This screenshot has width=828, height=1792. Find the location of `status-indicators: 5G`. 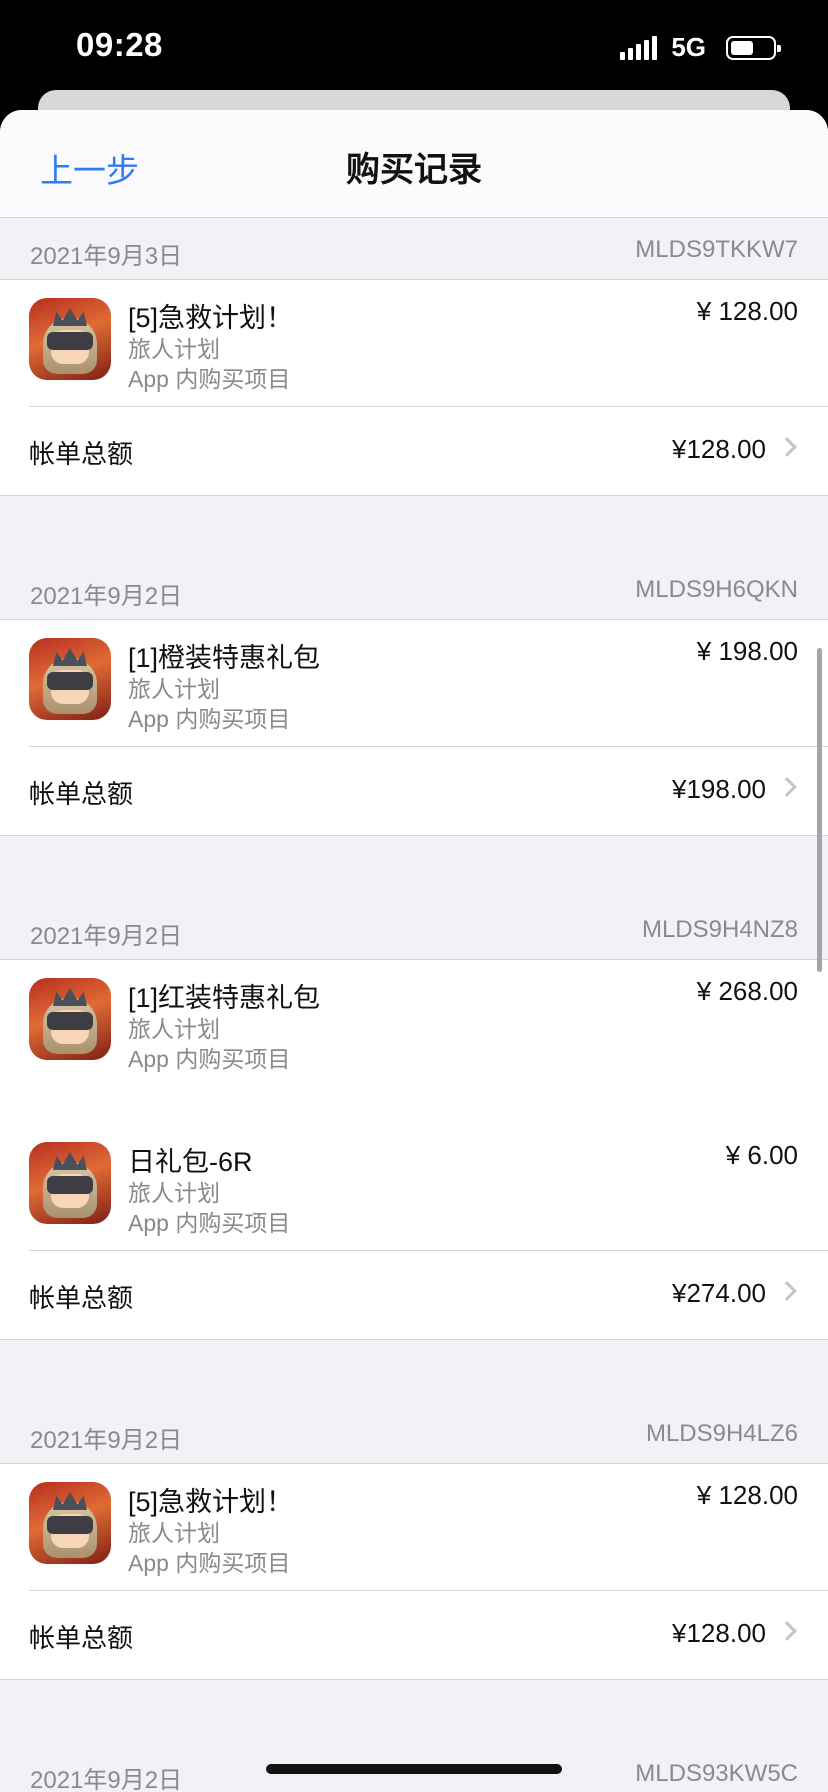

status-indicators: 5G is located at coordinates (700, 47).